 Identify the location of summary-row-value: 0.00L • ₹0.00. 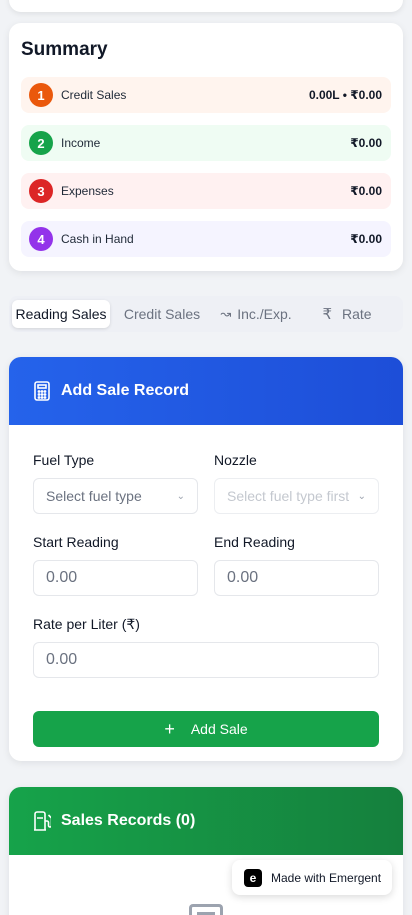
(345, 95).